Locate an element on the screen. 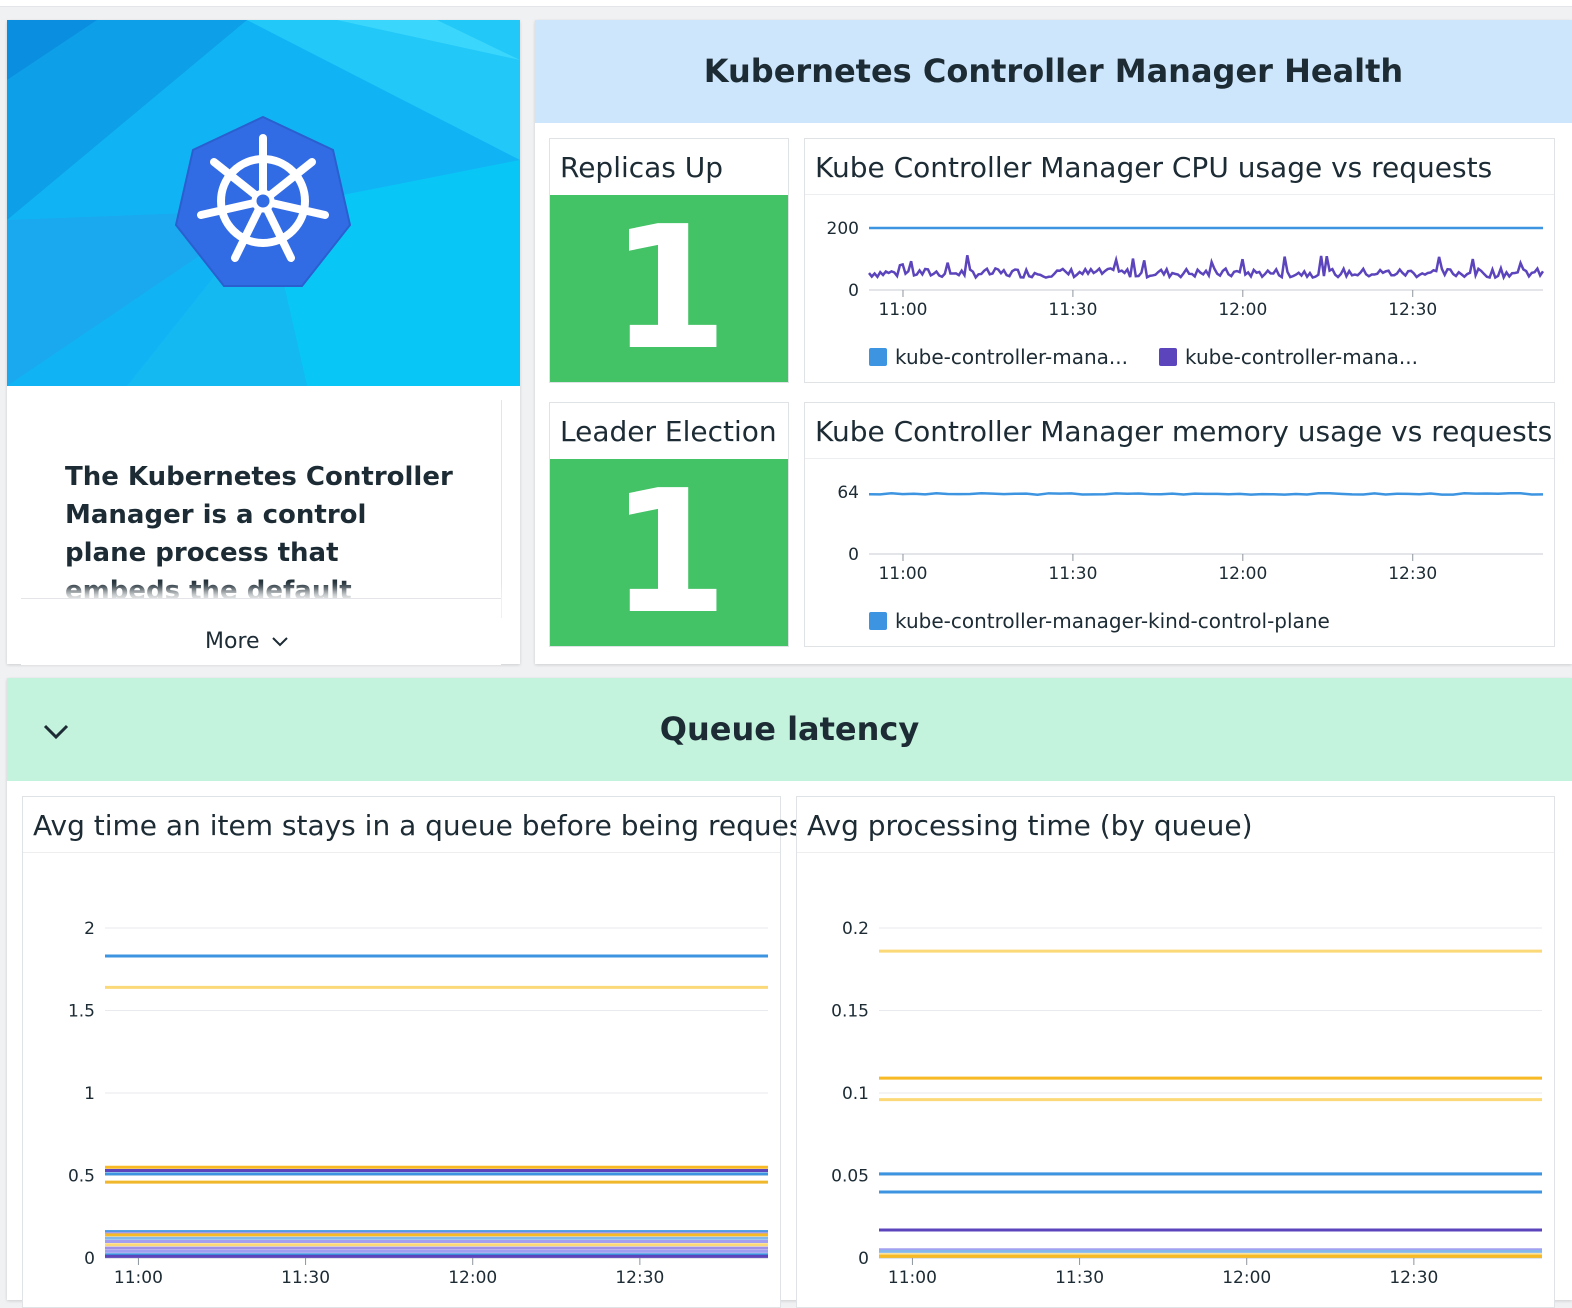 Image resolution: width=1572 pixels, height=1308 pixels. replicas-up-value: 1 is located at coordinates (669, 288).